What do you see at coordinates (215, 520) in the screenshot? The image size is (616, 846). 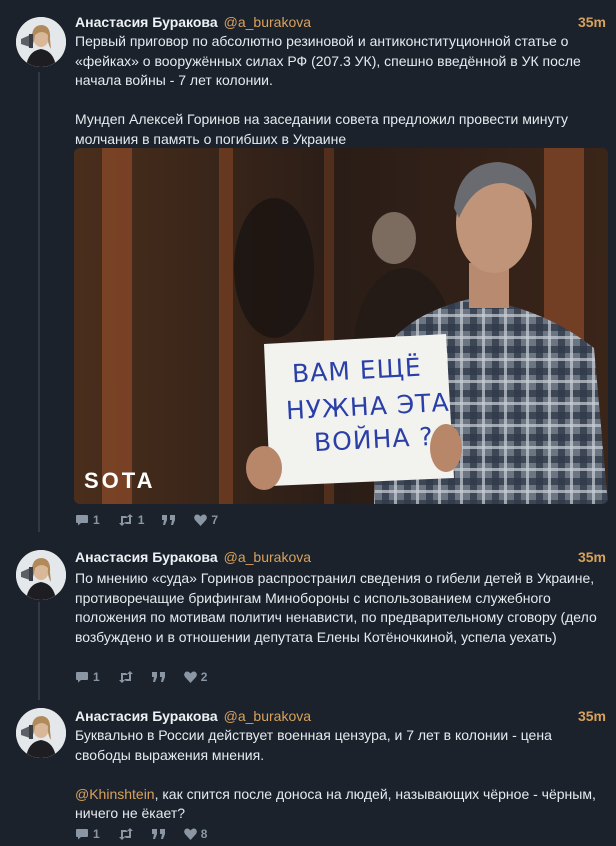 I see `like-count: 7` at bounding box center [215, 520].